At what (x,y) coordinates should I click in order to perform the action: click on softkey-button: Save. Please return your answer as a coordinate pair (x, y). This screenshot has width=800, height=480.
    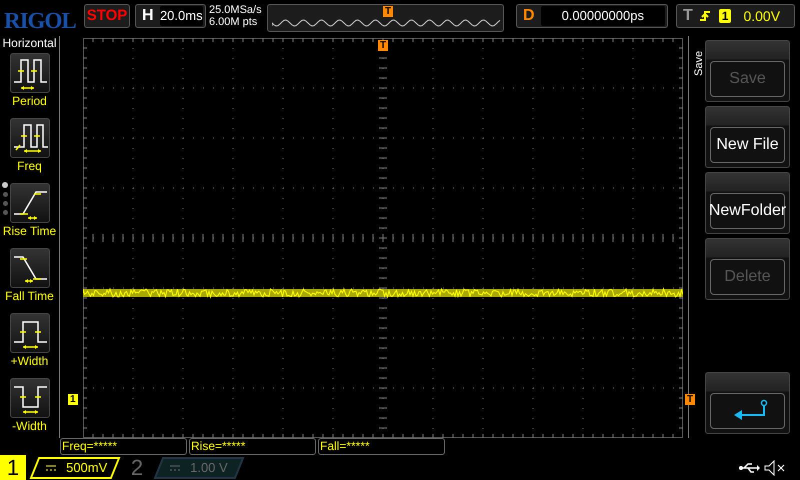
    Looking at the image, I should click on (747, 71).